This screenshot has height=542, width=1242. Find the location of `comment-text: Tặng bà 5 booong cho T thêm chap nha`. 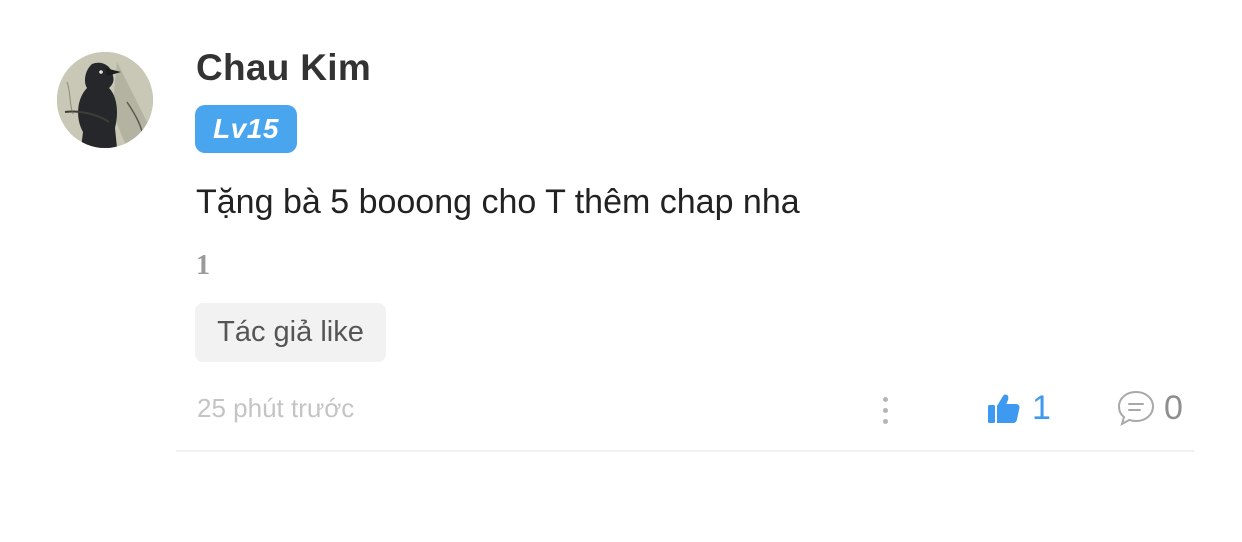

comment-text: Tặng bà 5 booong cho T thêm chap nha is located at coordinates (498, 202).